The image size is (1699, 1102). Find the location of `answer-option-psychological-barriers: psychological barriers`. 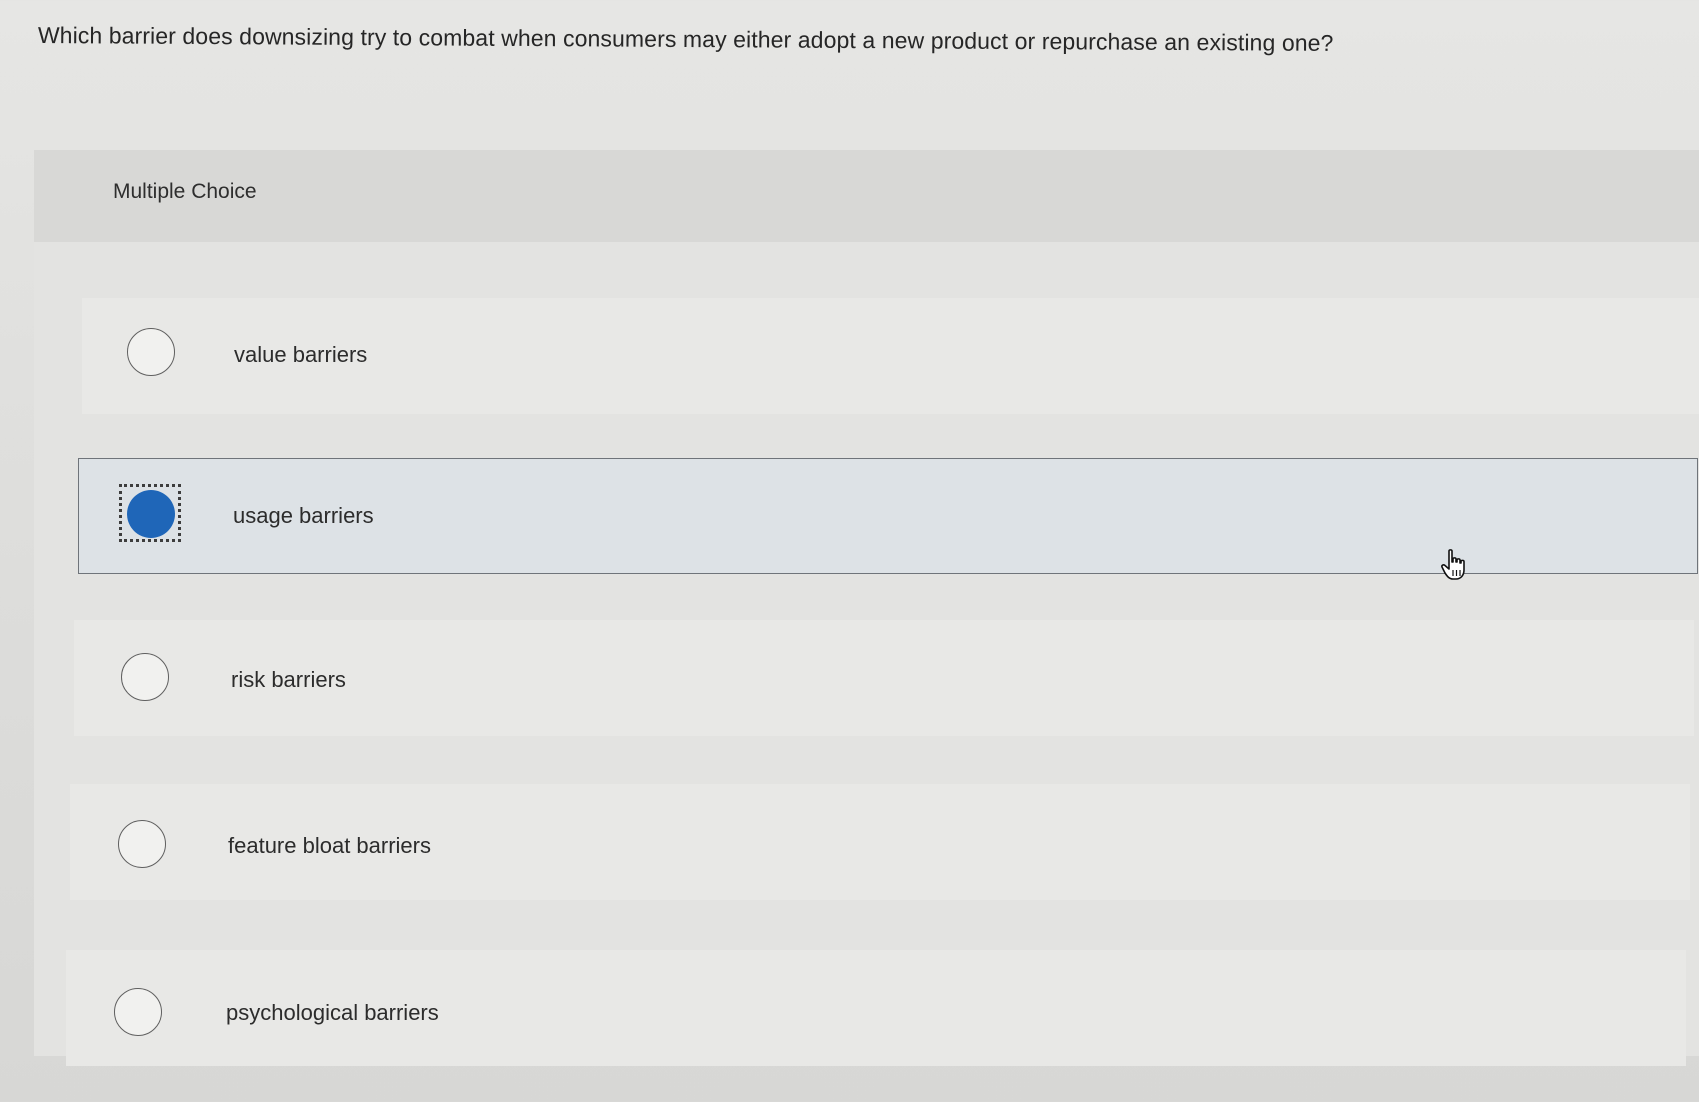

answer-option-psychological-barriers: psychological barriers is located at coordinates (876, 1008).